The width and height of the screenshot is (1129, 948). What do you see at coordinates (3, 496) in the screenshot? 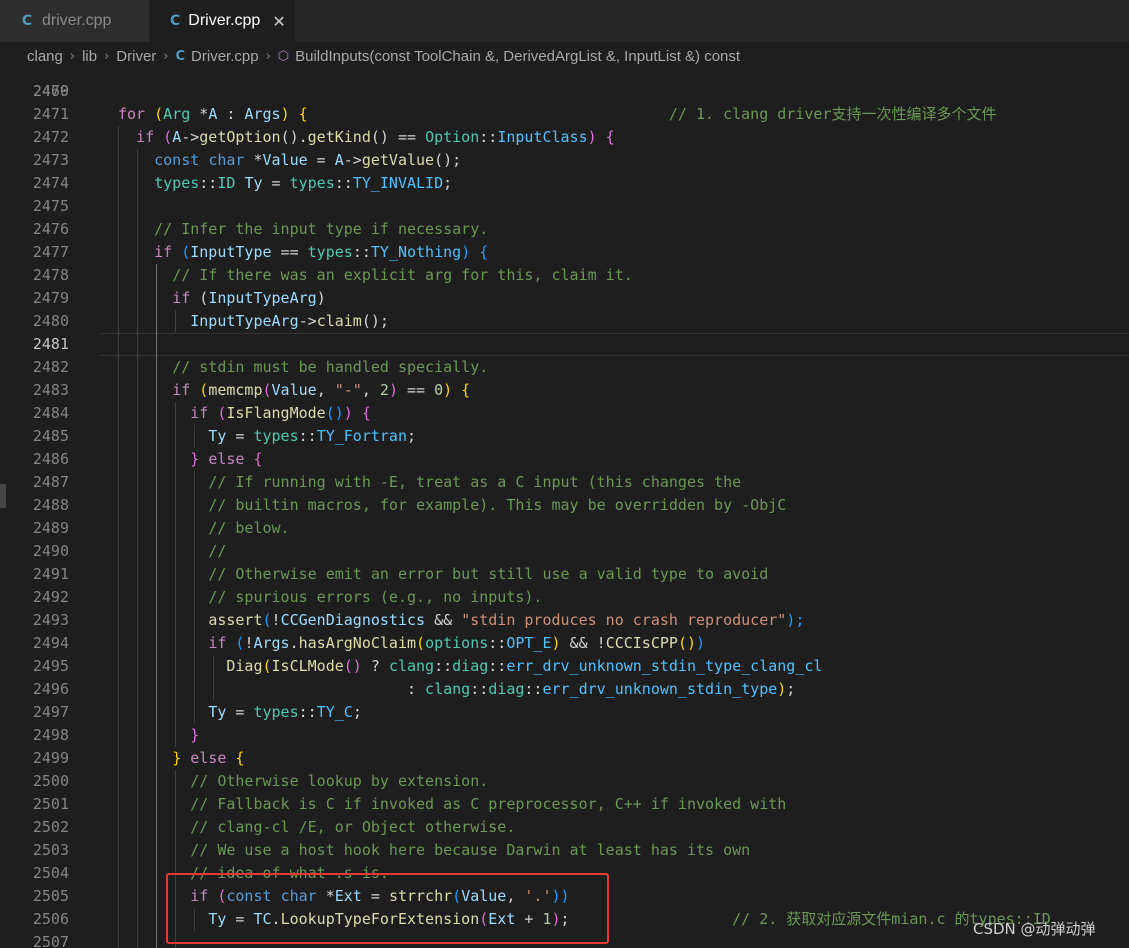
I see `scroll-indicator` at bounding box center [3, 496].